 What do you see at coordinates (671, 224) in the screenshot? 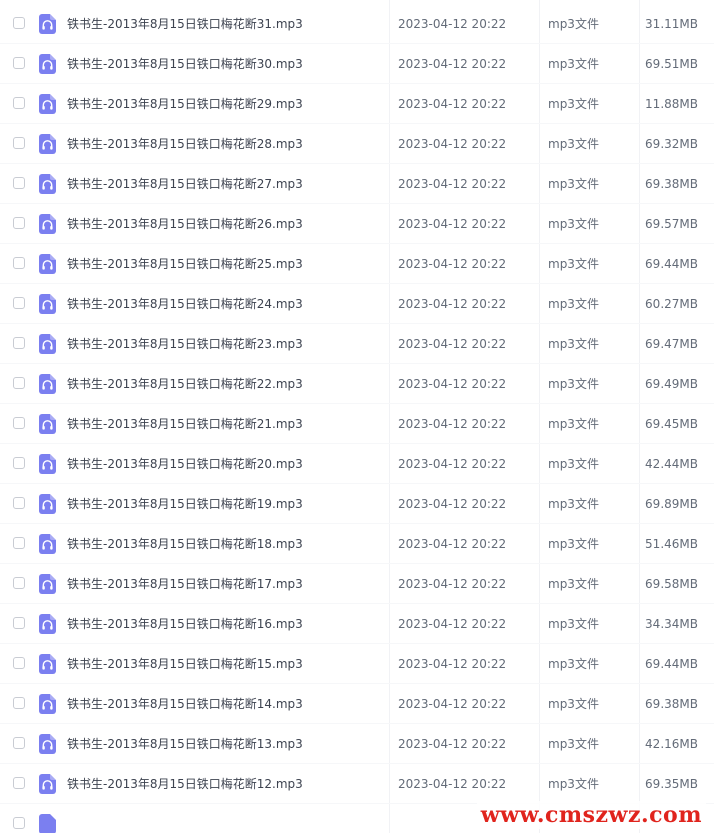
I see `file-size: 69.57MB` at bounding box center [671, 224].